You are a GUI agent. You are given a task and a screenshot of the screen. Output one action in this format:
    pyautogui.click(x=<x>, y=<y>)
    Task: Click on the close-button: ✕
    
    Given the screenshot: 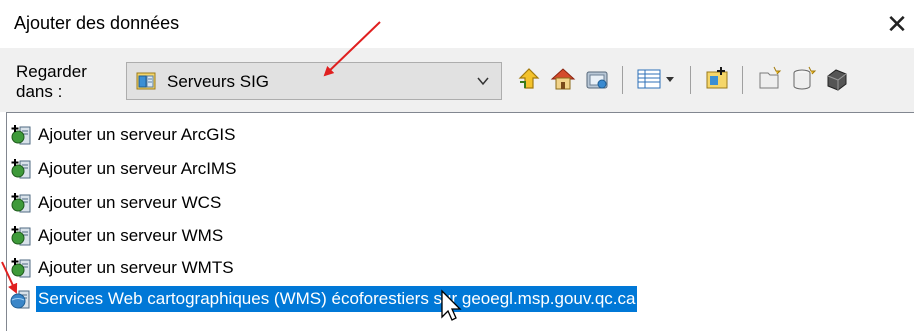 What is the action you would take?
    pyautogui.click(x=897, y=24)
    